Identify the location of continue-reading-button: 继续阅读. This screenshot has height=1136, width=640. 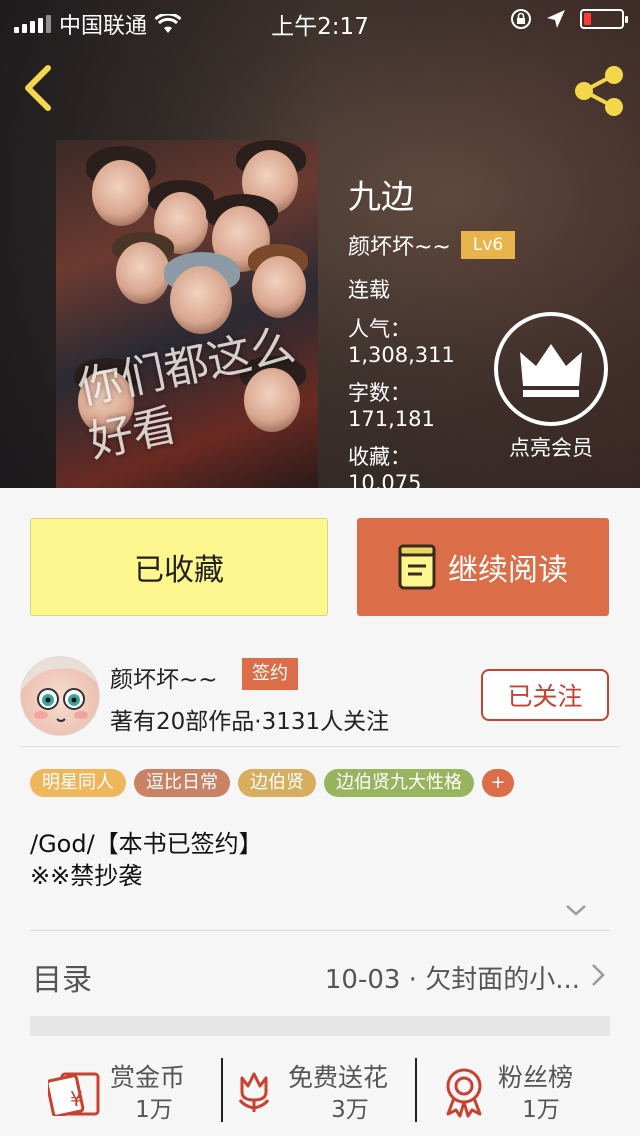
(483, 567).